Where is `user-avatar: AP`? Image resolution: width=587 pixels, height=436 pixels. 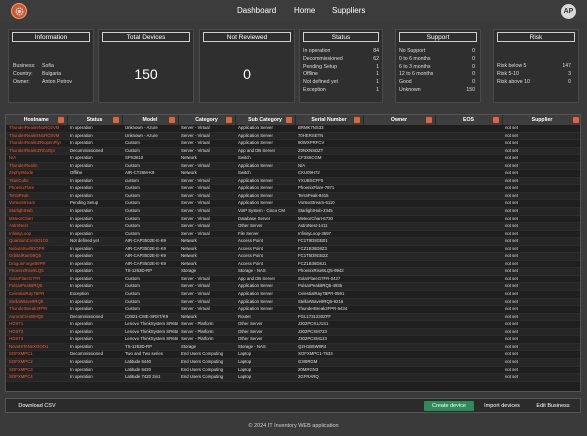 user-avatar: AP is located at coordinates (568, 11).